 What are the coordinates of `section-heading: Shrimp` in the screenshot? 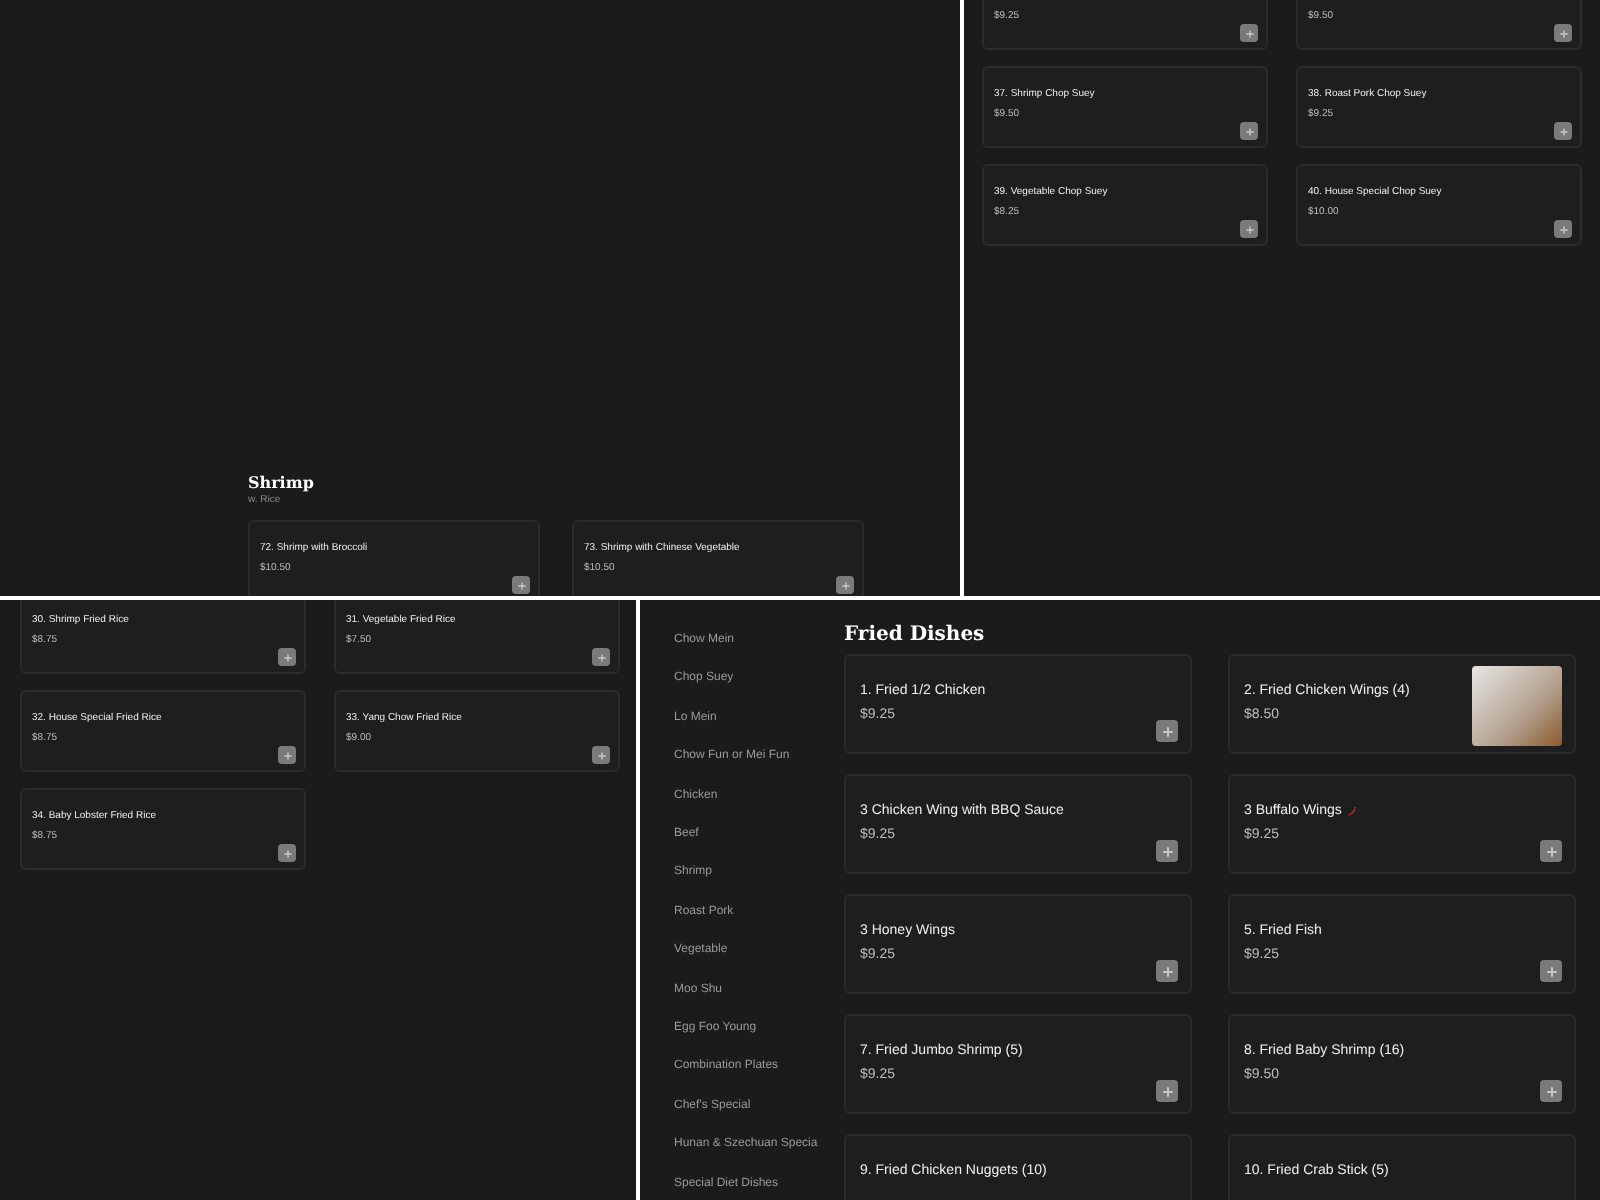 It's located at (282, 482).